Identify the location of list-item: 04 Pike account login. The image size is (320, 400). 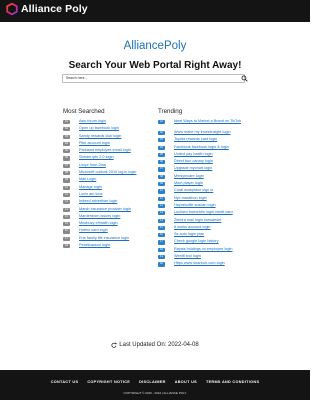
(113, 144).